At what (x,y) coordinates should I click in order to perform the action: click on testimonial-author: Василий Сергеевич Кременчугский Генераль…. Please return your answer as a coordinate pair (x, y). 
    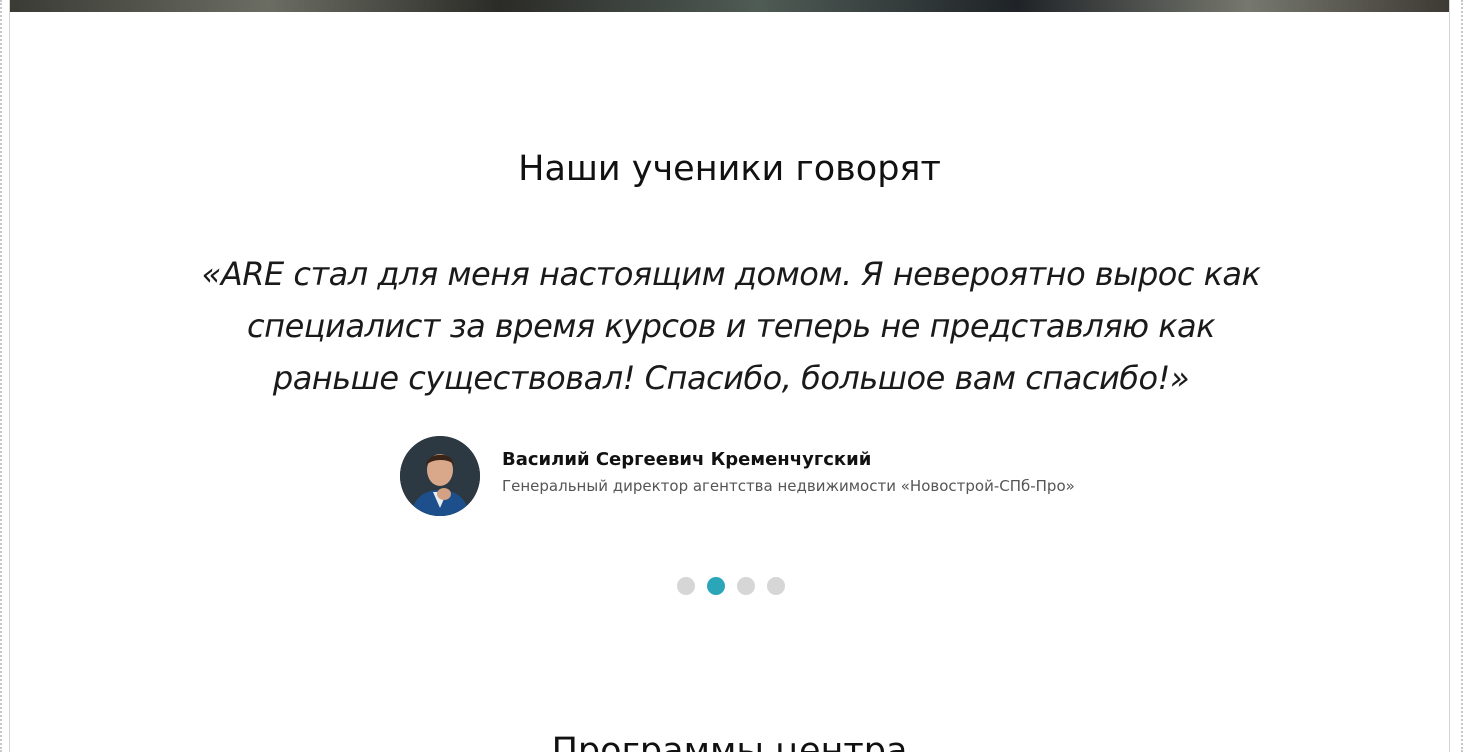
    Looking at the image, I should click on (737, 476).